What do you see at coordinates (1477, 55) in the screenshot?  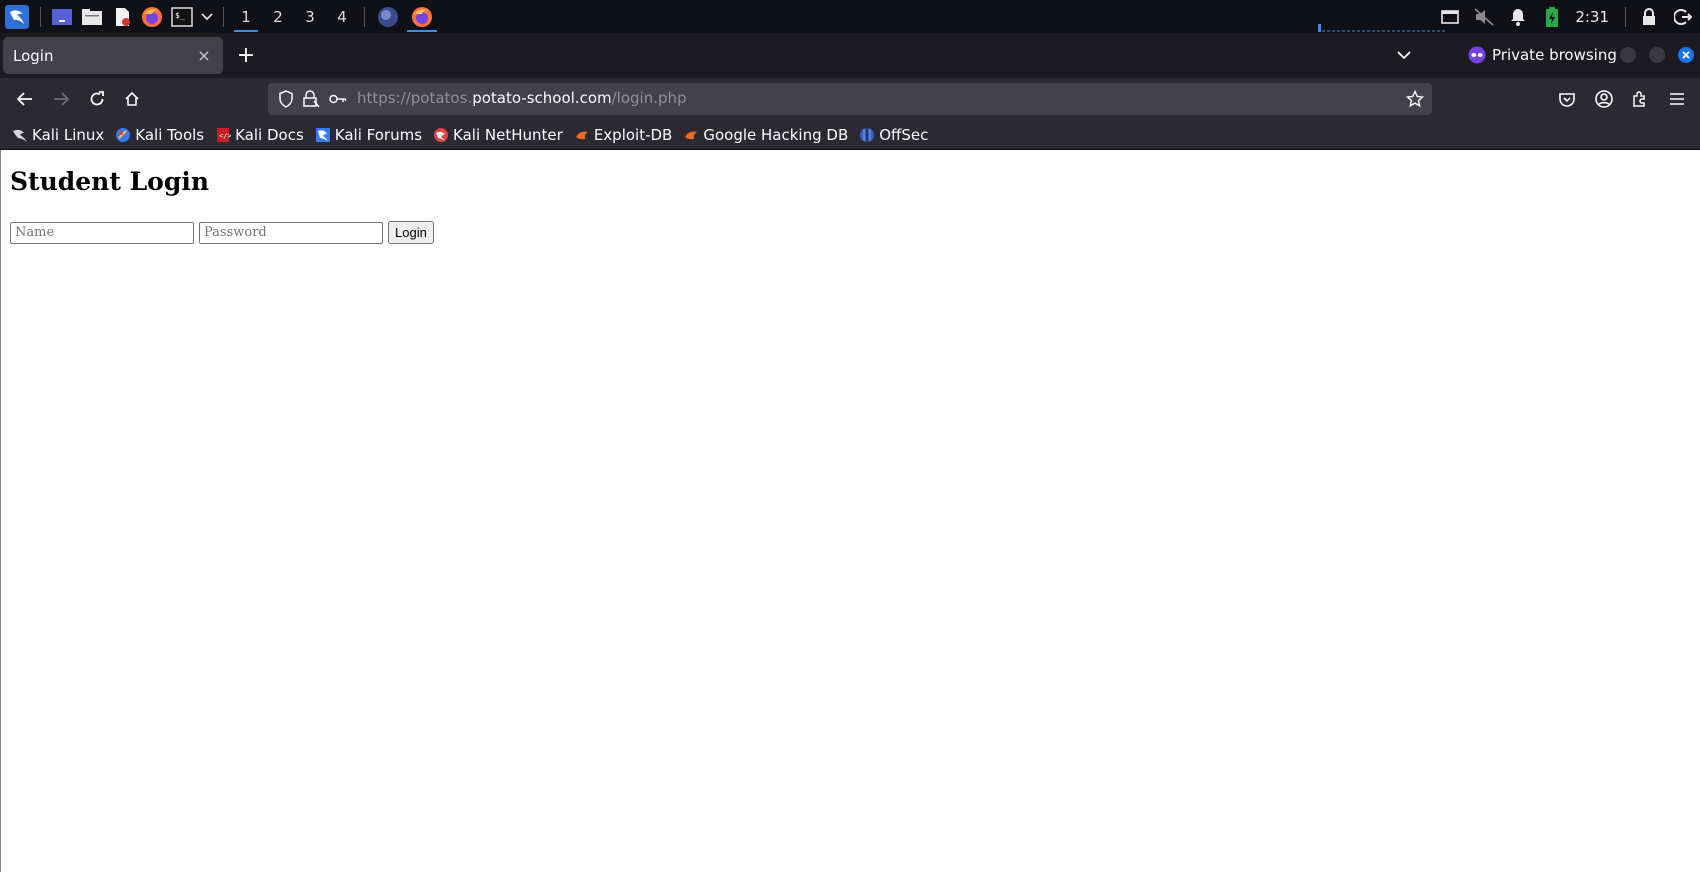 I see `private-mask-icon` at bounding box center [1477, 55].